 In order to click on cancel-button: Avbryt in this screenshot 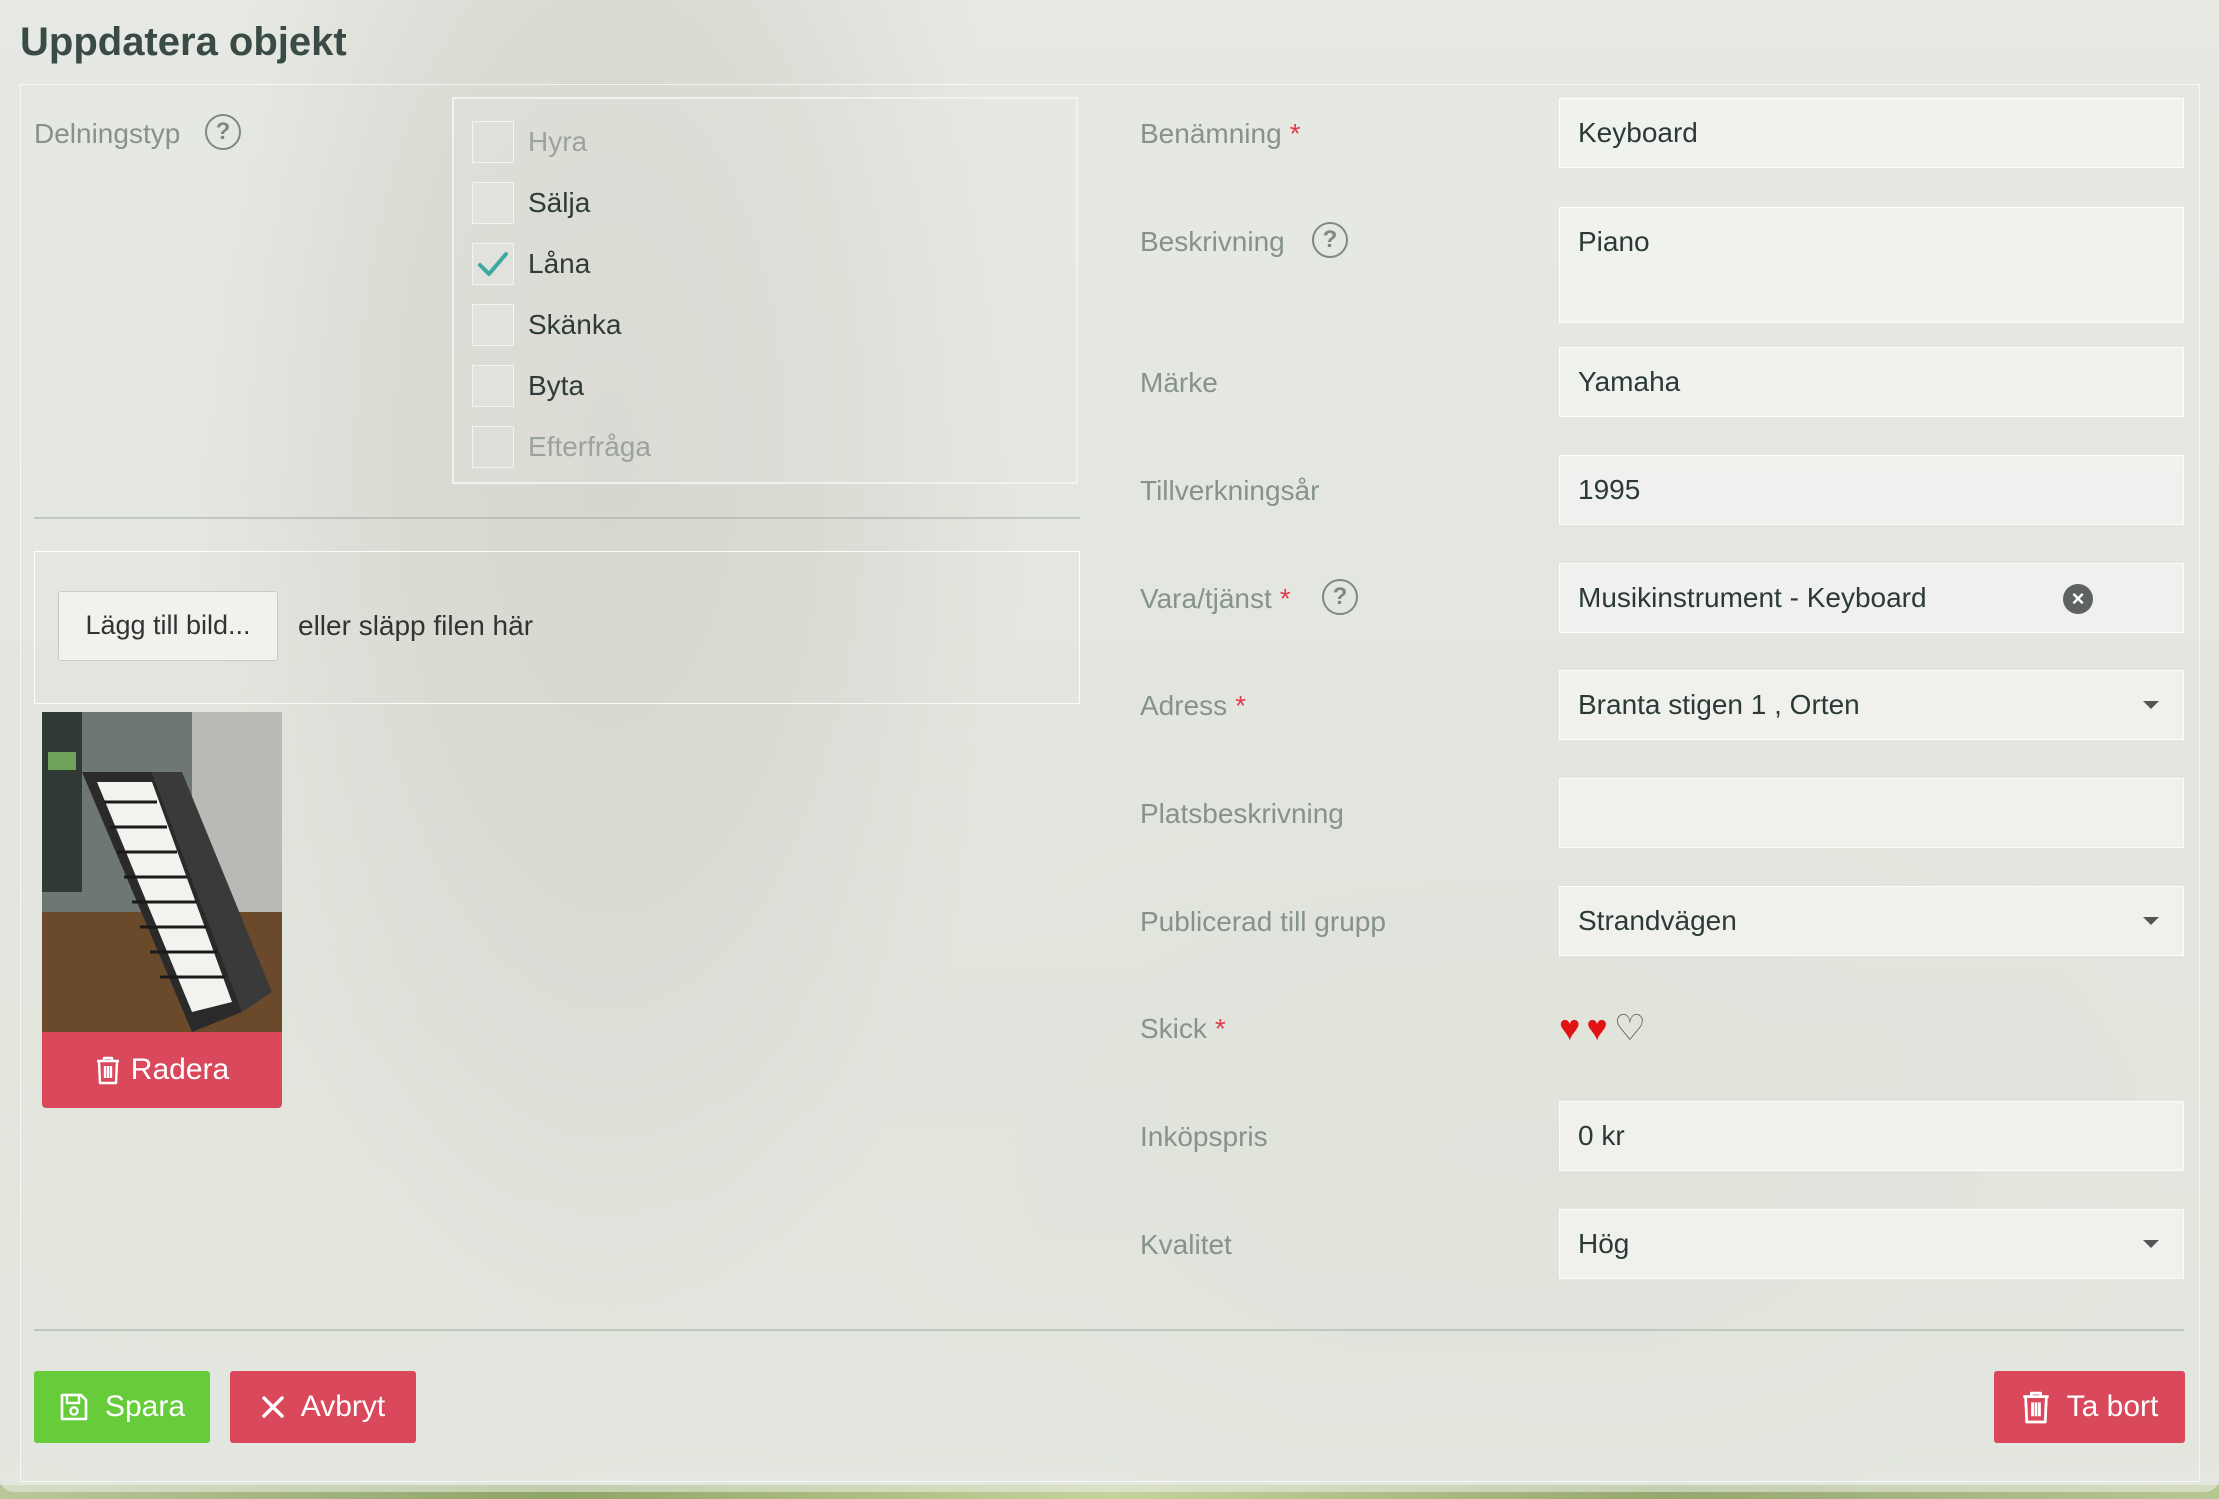, I will do `click(323, 1407)`.